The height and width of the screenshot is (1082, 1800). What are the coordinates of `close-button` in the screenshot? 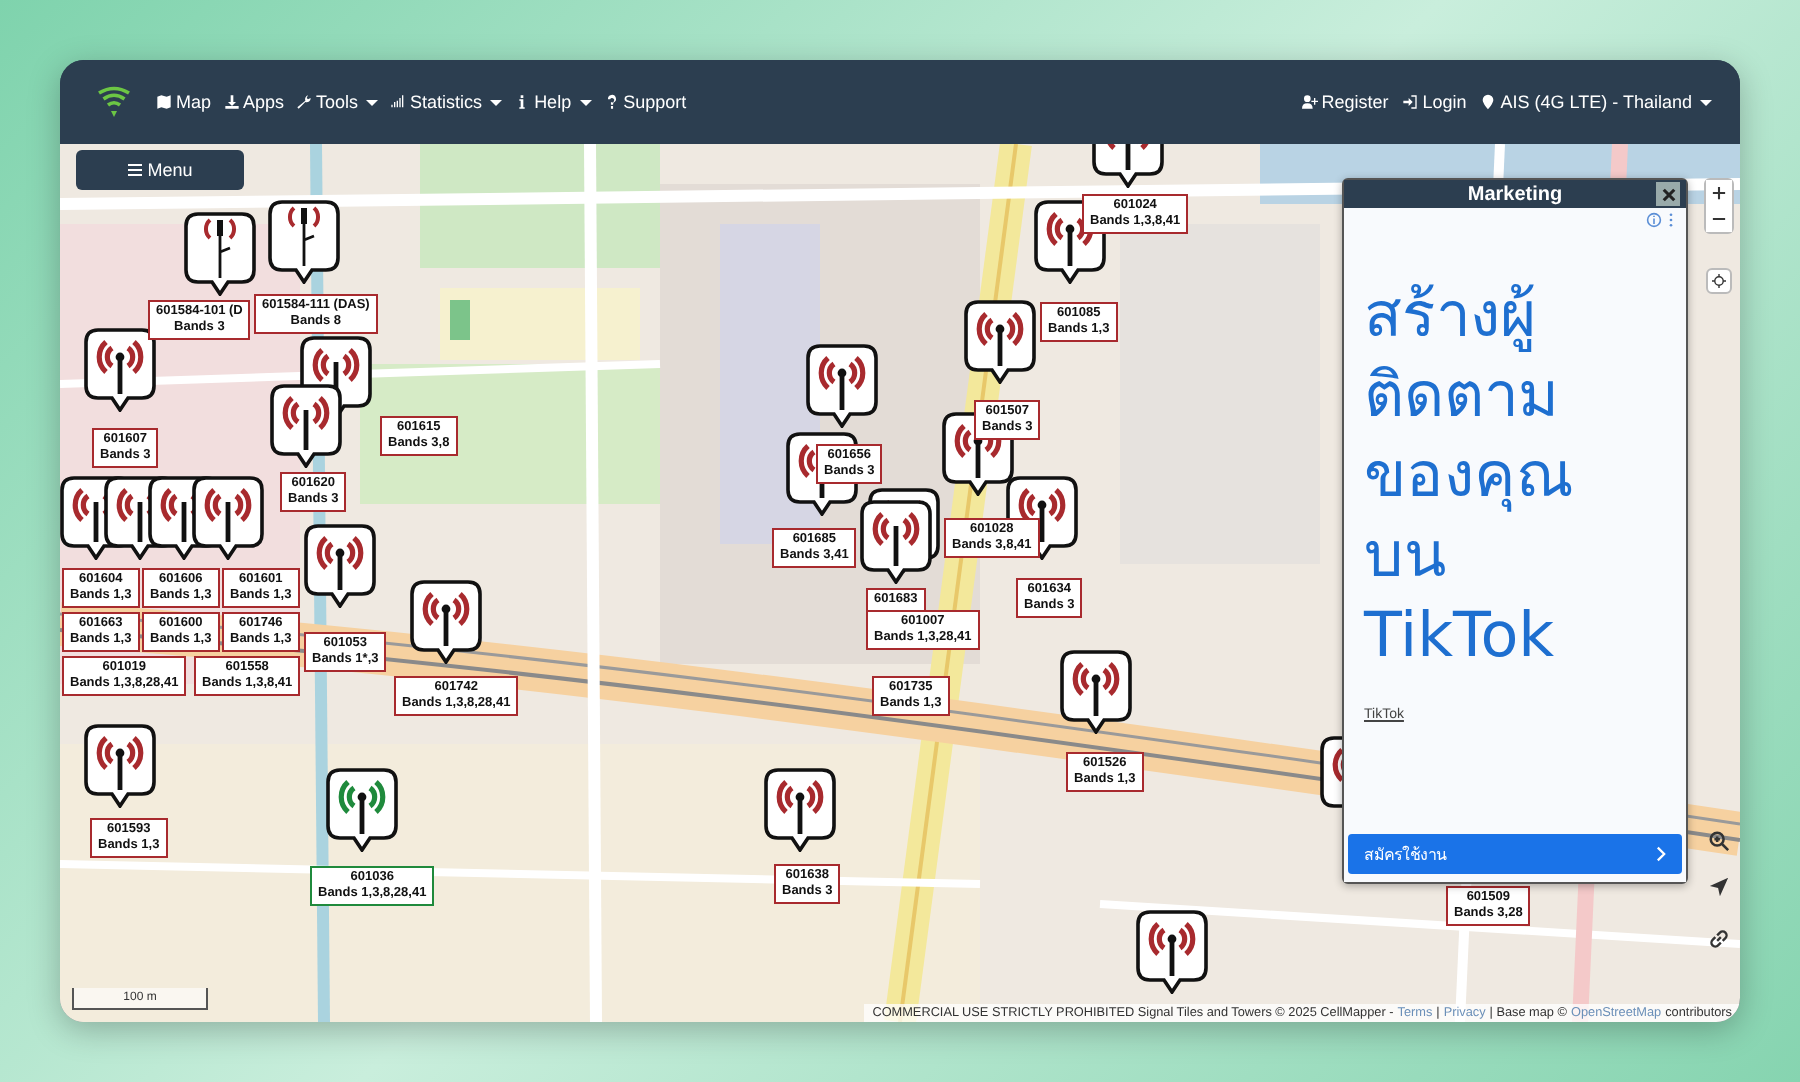 It's located at (1668, 194).